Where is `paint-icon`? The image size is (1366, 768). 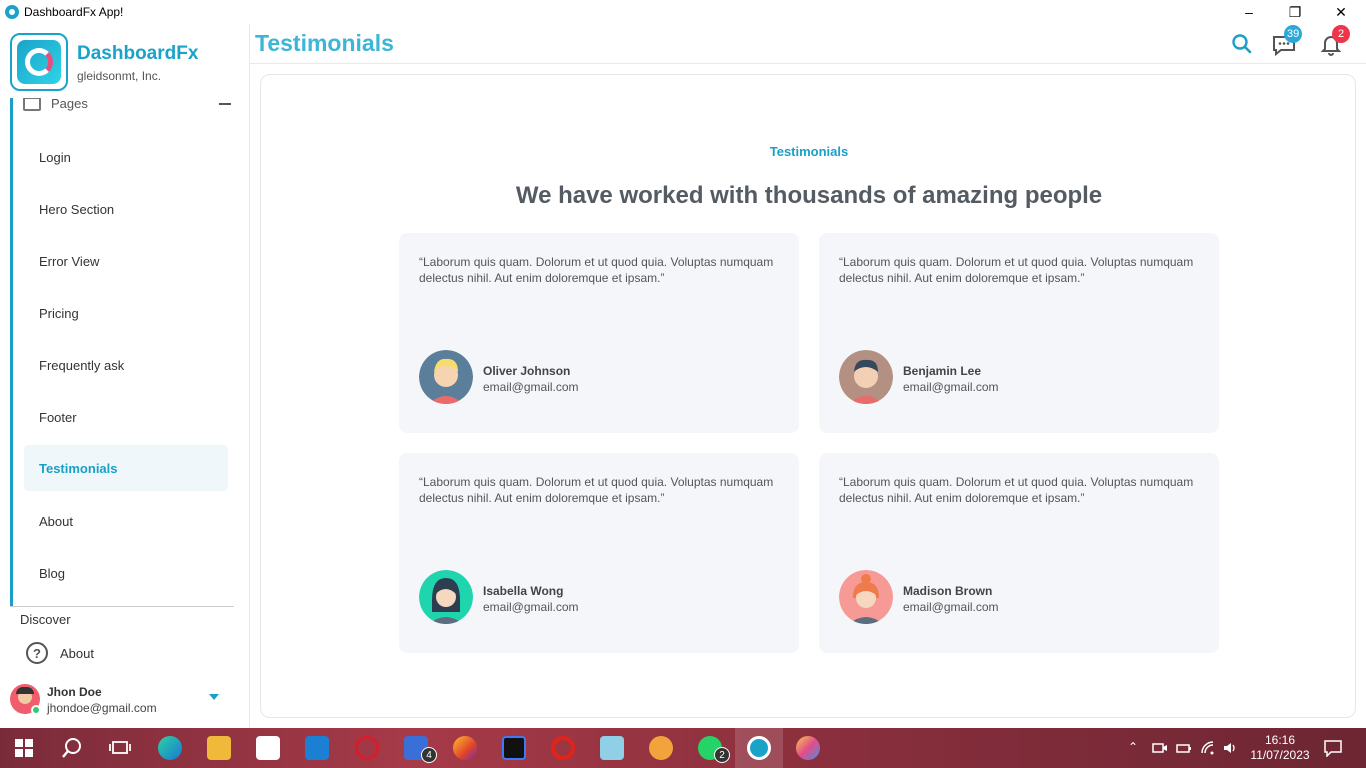
paint-icon is located at coordinates (808, 748).